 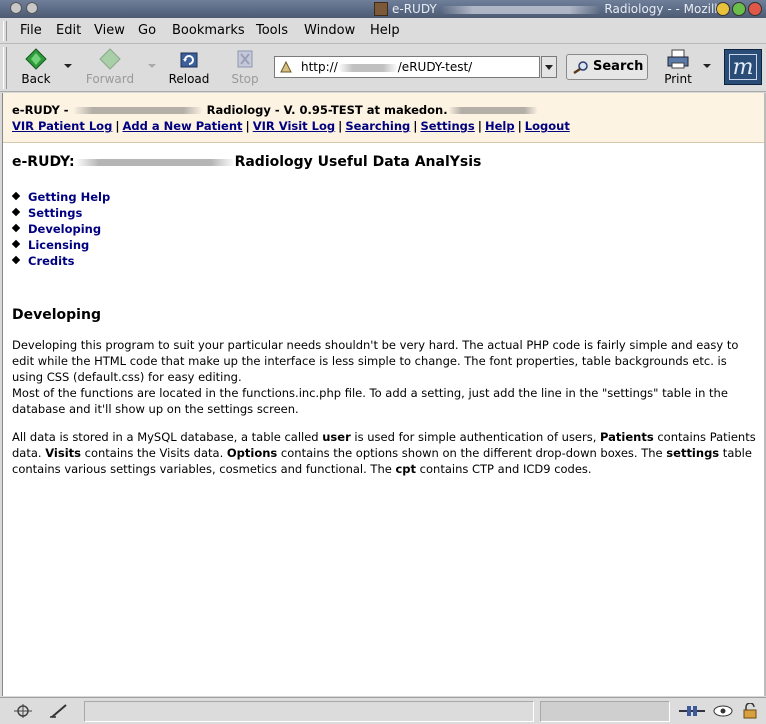 What do you see at coordinates (5, 68) in the screenshot?
I see `toolbar-grip` at bounding box center [5, 68].